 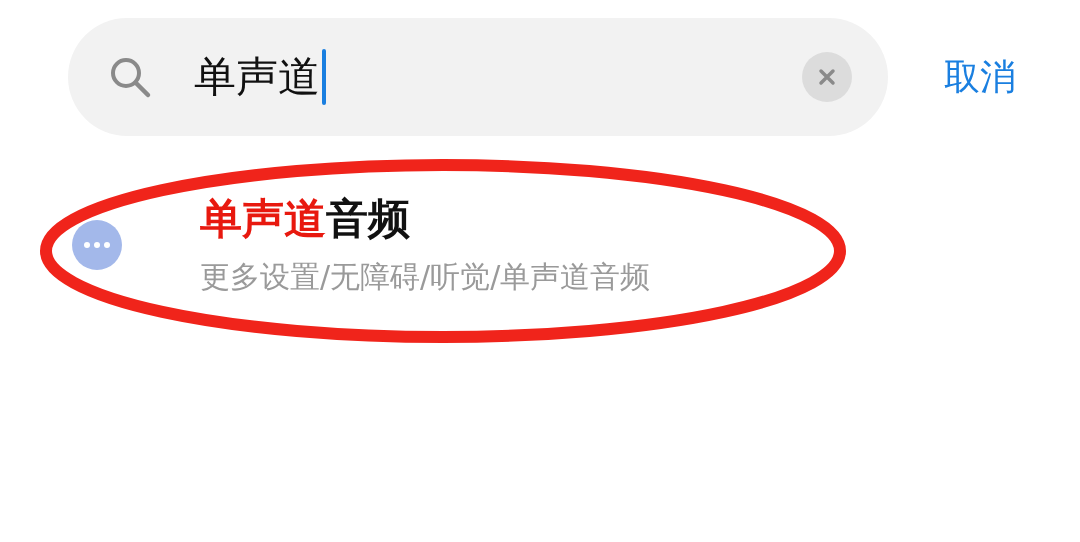 What do you see at coordinates (130, 77) in the screenshot?
I see `search-icon` at bounding box center [130, 77].